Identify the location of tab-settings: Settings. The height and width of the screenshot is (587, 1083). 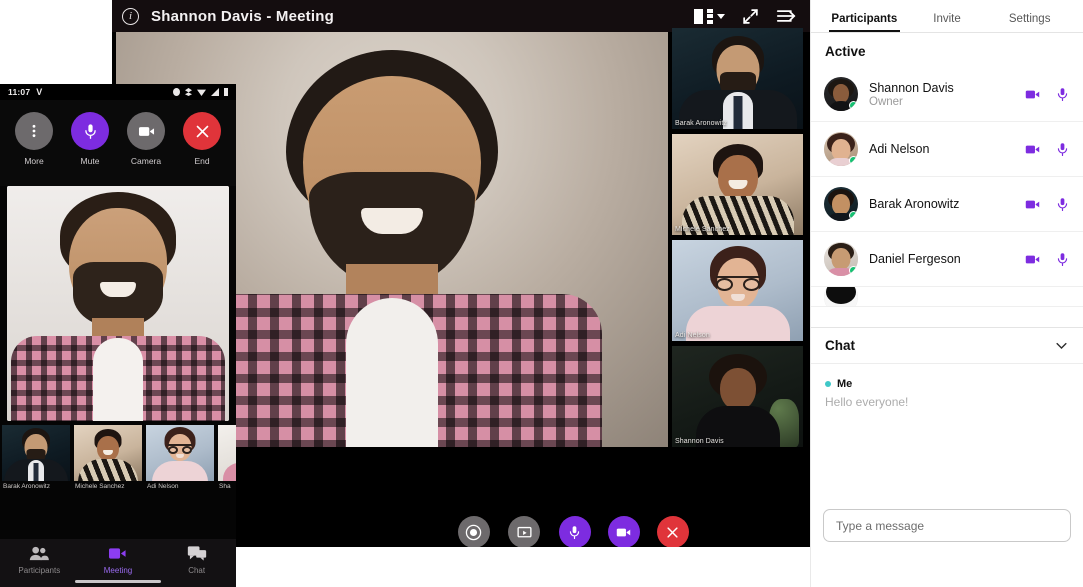
(1029, 22).